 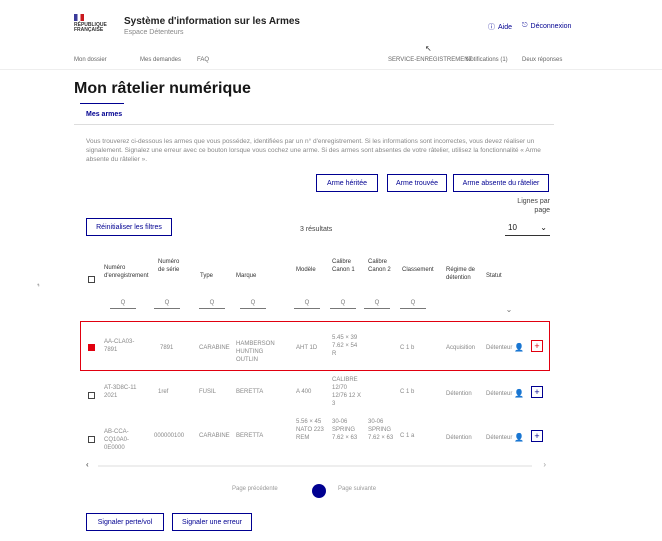 I want to click on col-header-cal2: Calibre Canon 2, so click(x=382, y=266).